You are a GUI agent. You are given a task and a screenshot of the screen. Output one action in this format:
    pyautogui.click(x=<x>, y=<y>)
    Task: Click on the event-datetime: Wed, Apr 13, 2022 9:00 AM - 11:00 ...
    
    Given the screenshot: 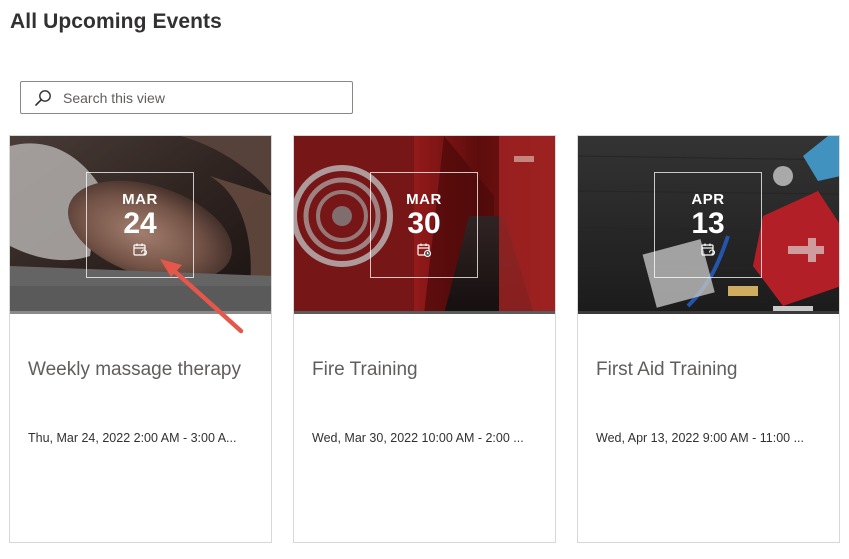 What is the action you would take?
    pyautogui.click(x=700, y=438)
    